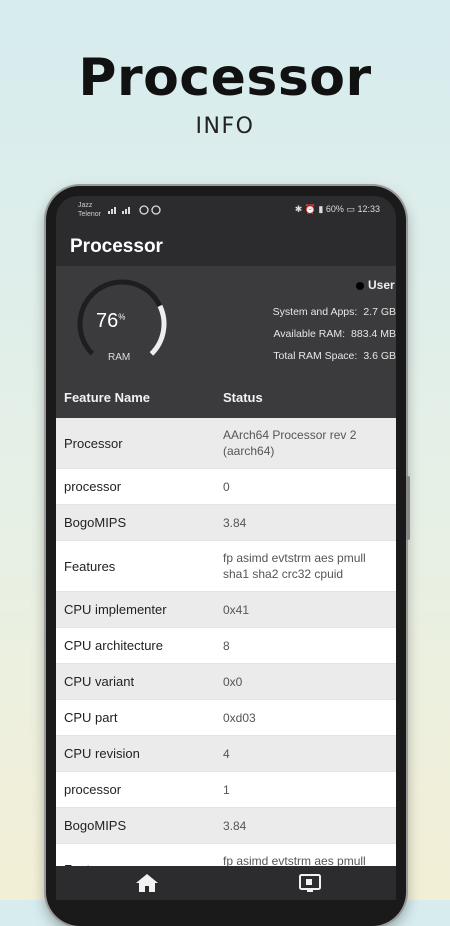  I want to click on table-row: CPU variant 0x0, so click(226, 682).